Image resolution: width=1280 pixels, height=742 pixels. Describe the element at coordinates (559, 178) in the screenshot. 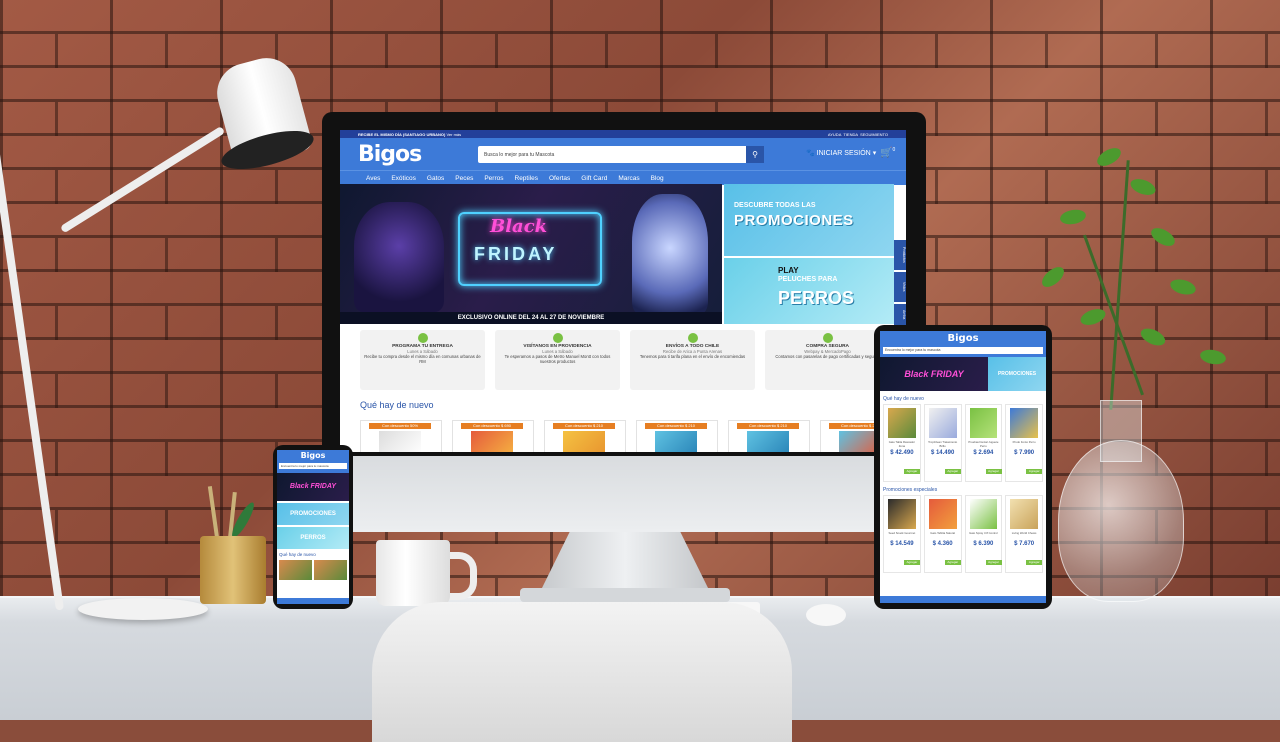

I see `nav-item-ofertas: Ofertas` at that location.